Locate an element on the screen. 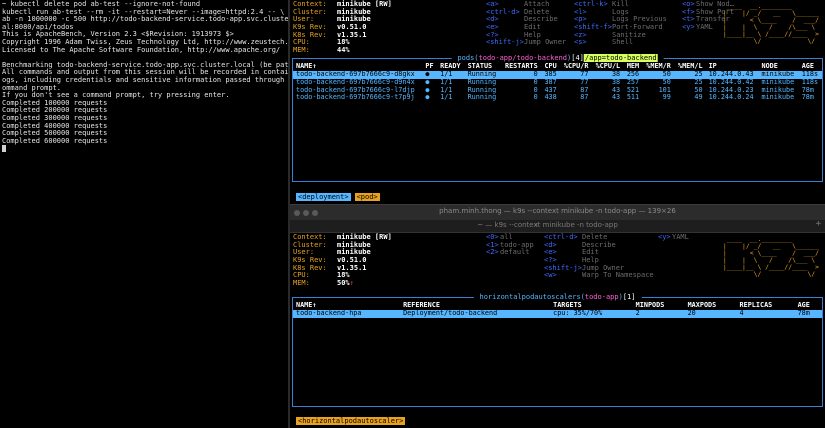 The width and height of the screenshot is (825, 428). shortcut-desc: Jump Owner is located at coordinates (545, 42).